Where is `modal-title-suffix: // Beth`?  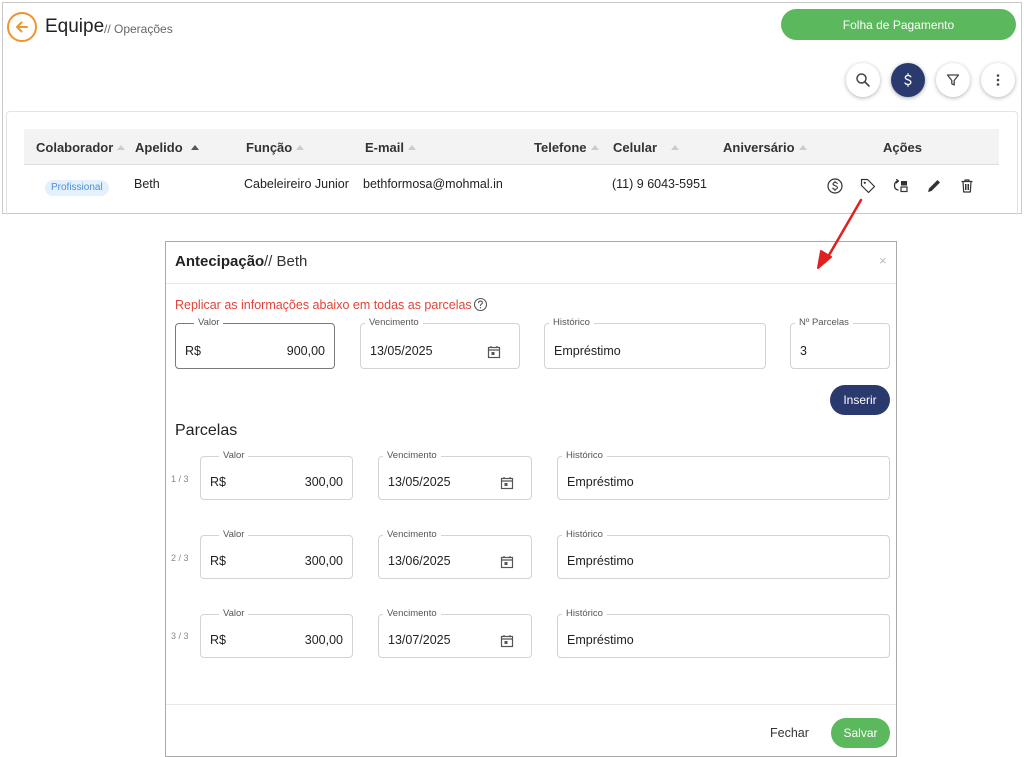 modal-title-suffix: // Beth is located at coordinates (286, 261).